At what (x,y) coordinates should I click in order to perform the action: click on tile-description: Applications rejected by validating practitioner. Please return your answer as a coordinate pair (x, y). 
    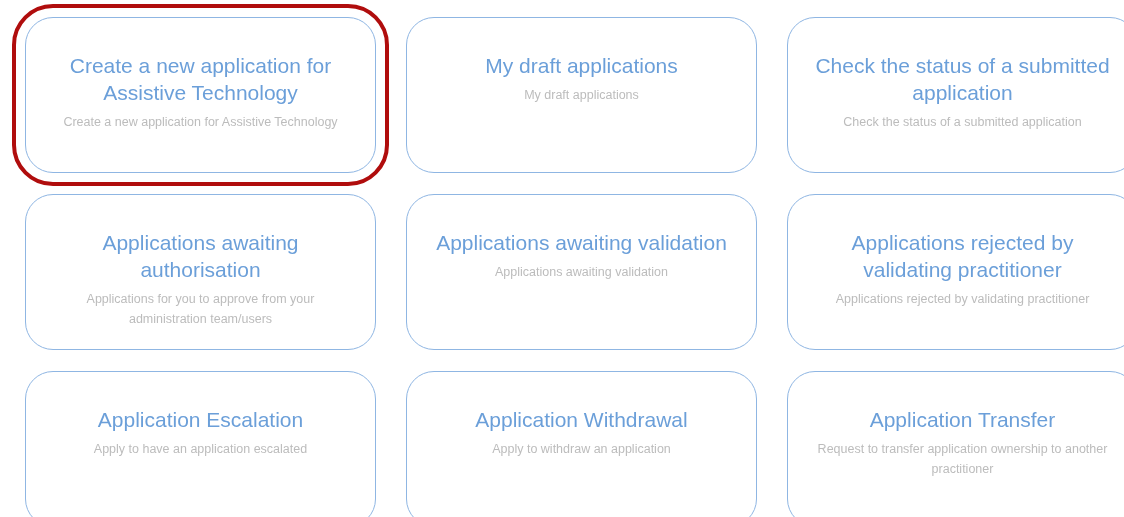
    Looking at the image, I should click on (962, 299).